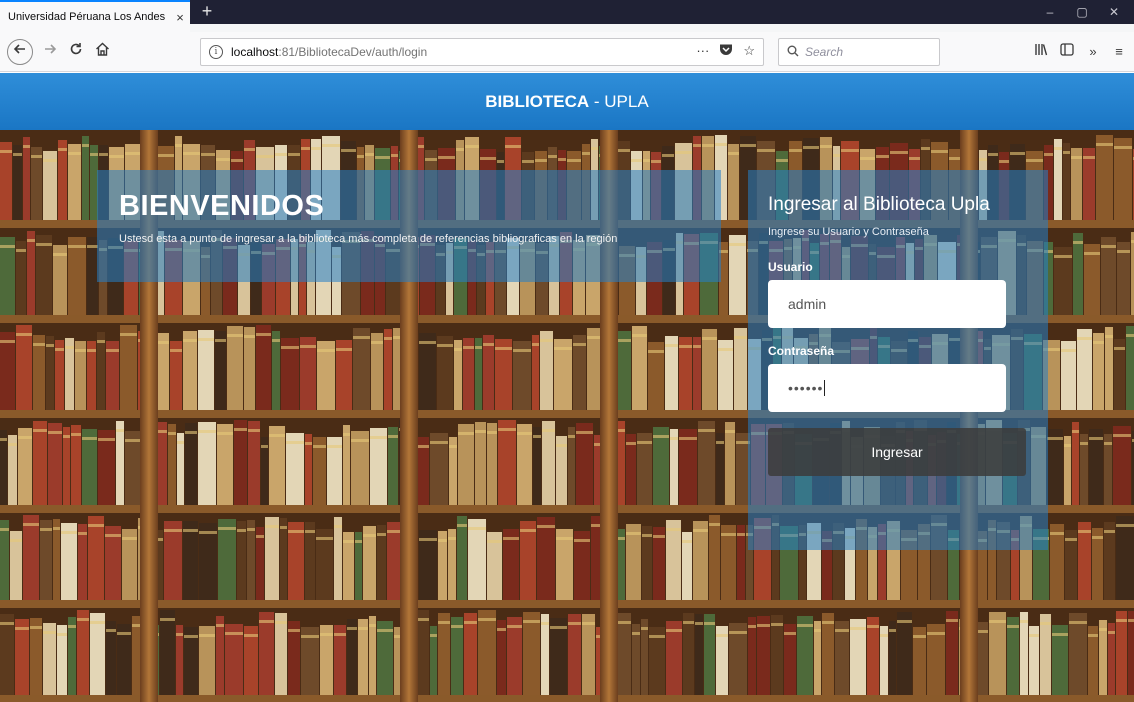  I want to click on minimize-window-button: –, so click(1050, 12).